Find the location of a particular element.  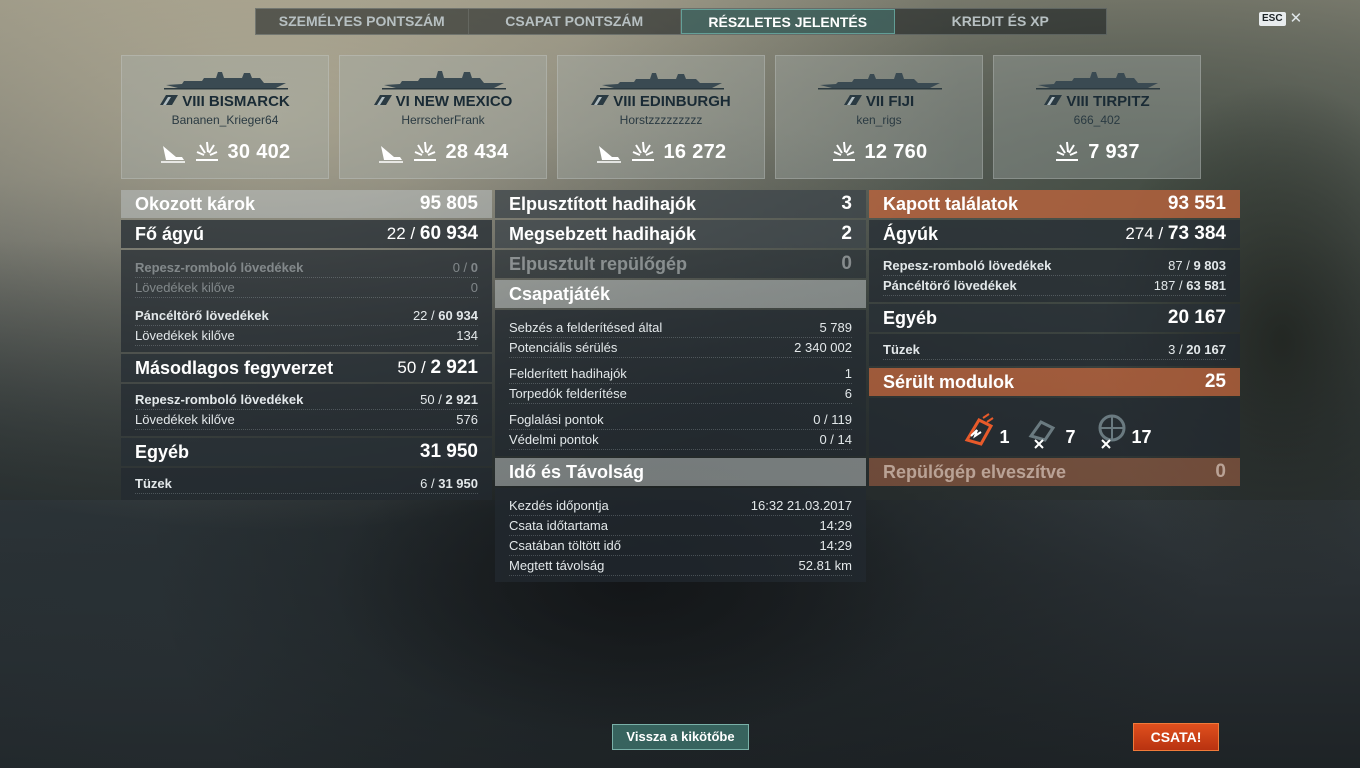

module-item: 17 is located at coordinates (1121, 430).